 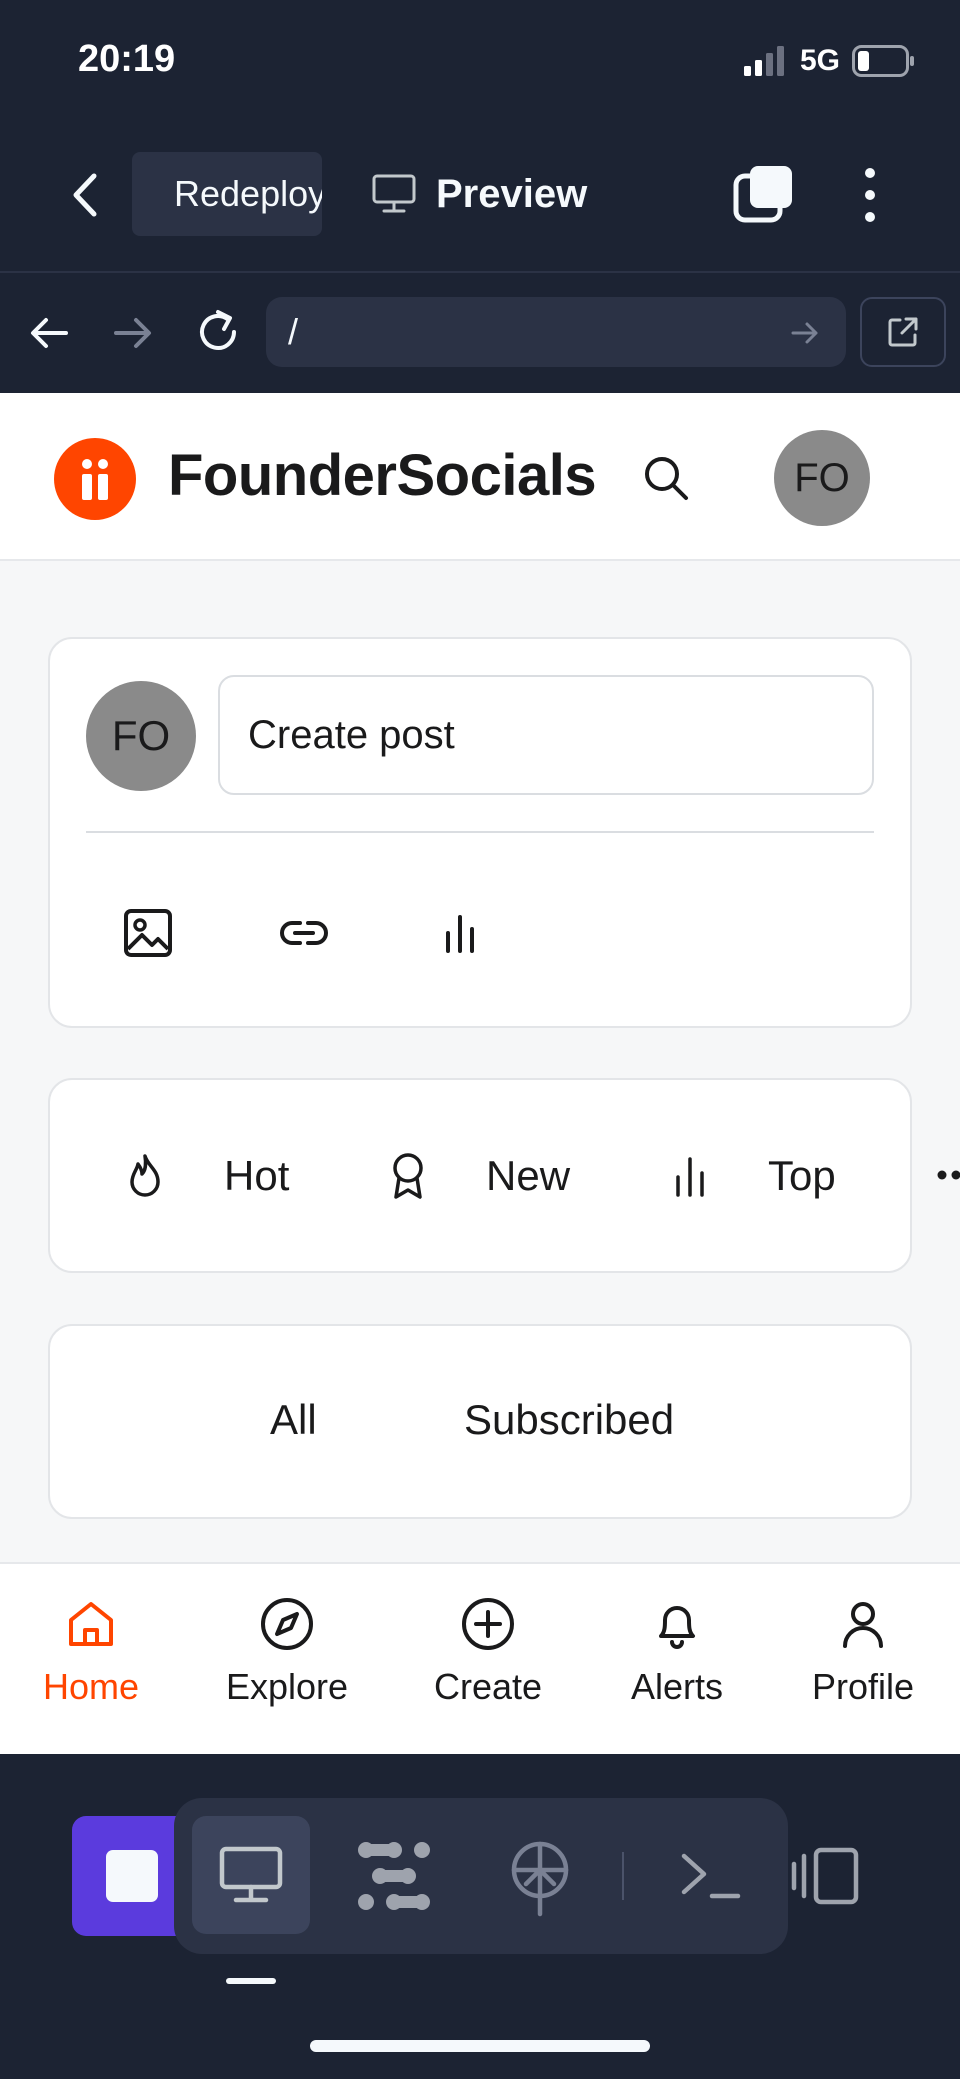 I want to click on status-time: 20:19, so click(x=127, y=59).